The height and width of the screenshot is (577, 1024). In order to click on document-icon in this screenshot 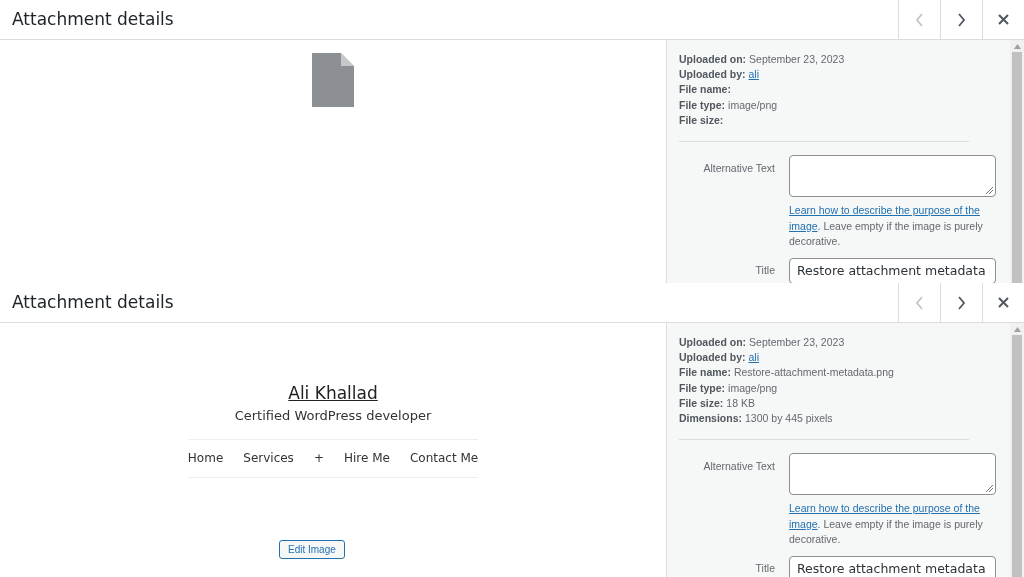, I will do `click(333, 80)`.